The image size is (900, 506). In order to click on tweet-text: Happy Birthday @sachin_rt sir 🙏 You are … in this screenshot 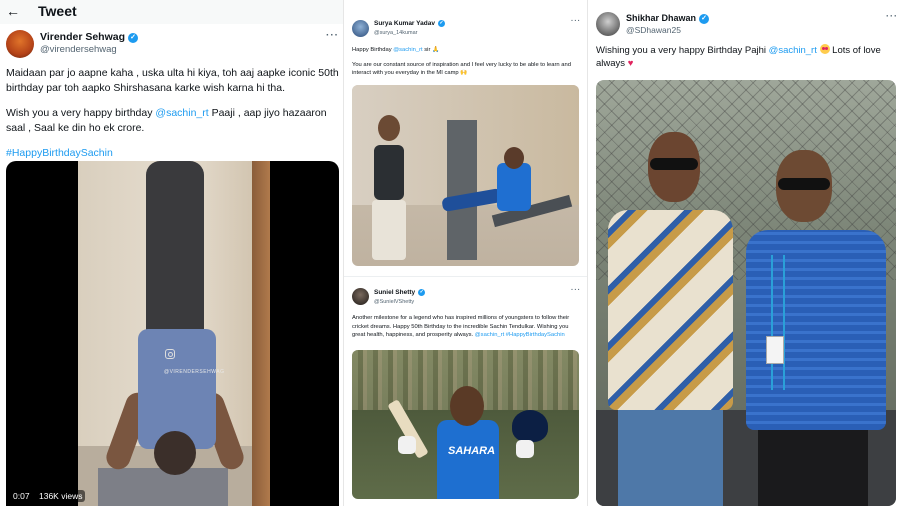, I will do `click(467, 65)`.